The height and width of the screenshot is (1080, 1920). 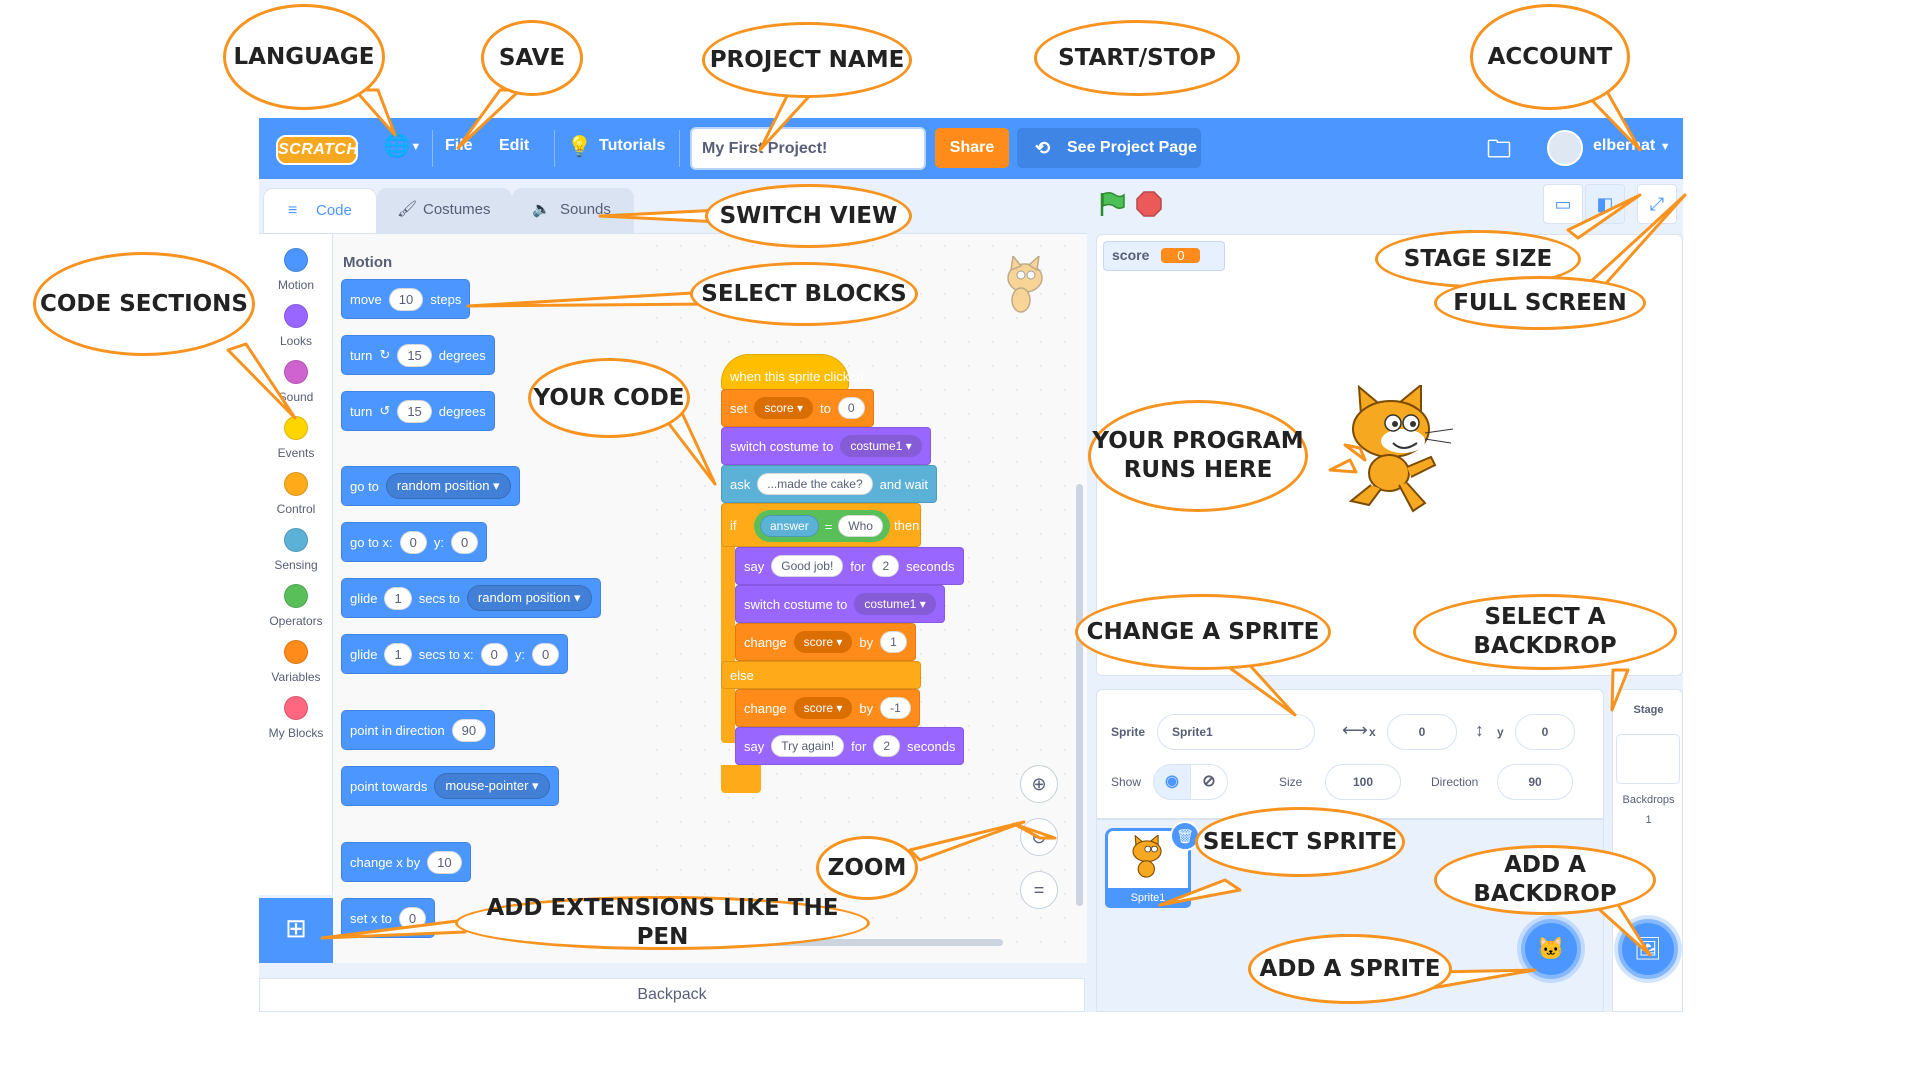 I want to click on callout-select-blocks: SELECT BLOCKS, so click(x=804, y=294).